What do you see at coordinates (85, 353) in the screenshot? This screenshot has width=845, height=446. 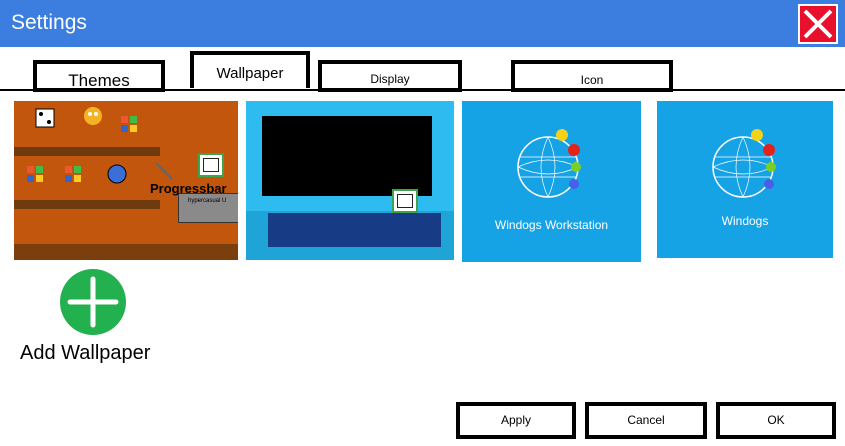 I see `add-wallpaper-label: Add Wallpaper` at bounding box center [85, 353].